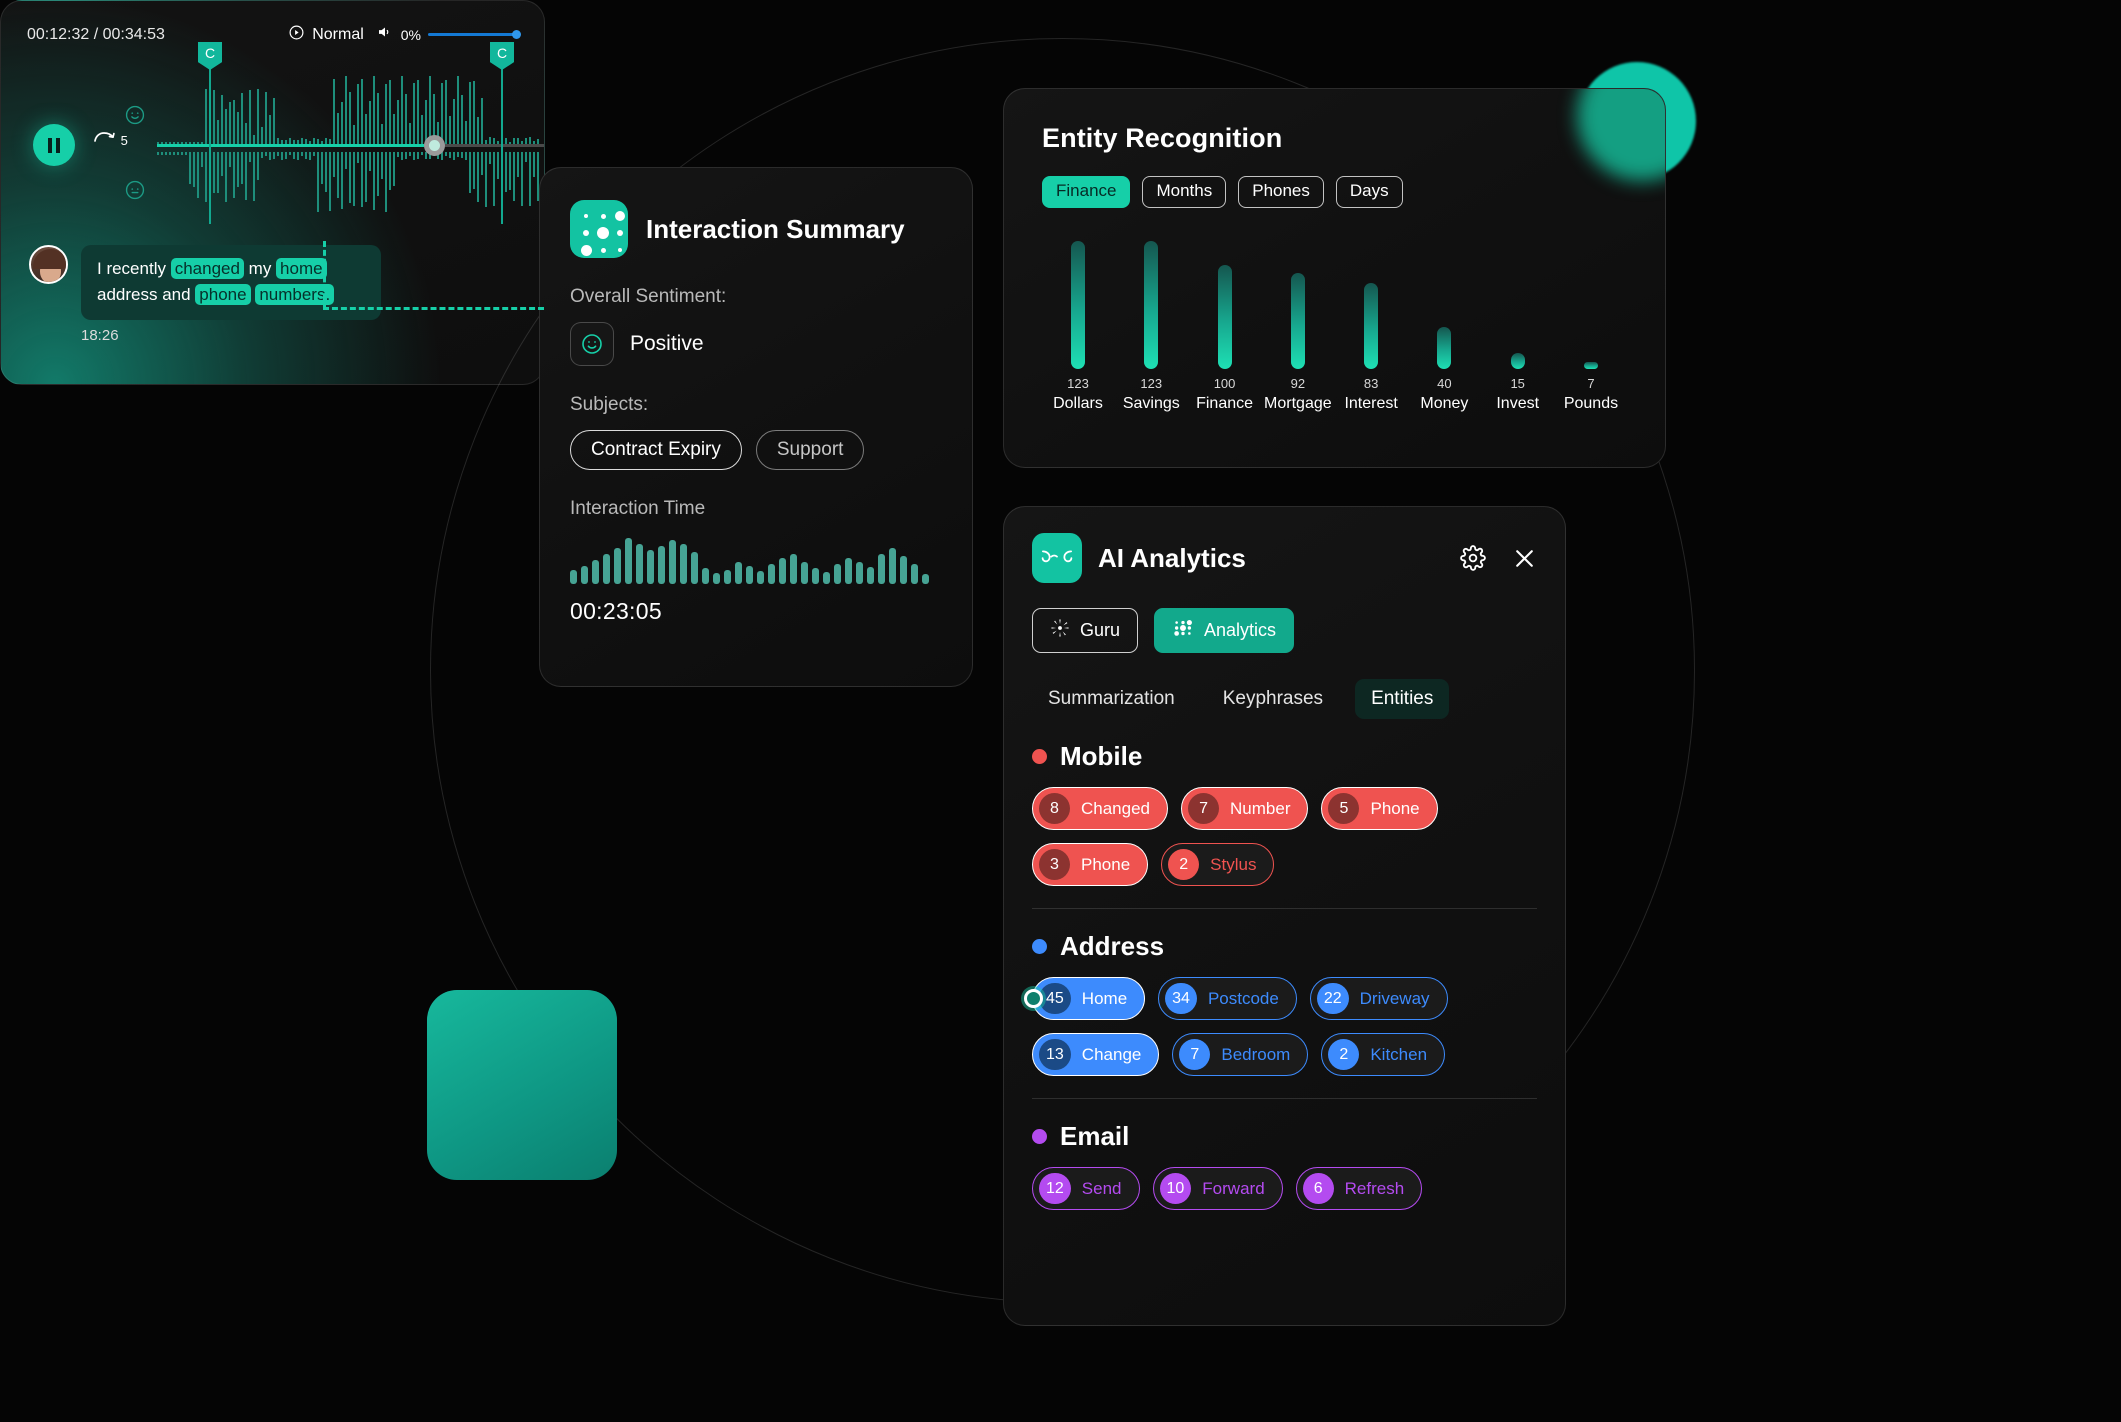 Image resolution: width=2121 pixels, height=1422 pixels. What do you see at coordinates (1524, 558) in the screenshot?
I see `close-icon` at bounding box center [1524, 558].